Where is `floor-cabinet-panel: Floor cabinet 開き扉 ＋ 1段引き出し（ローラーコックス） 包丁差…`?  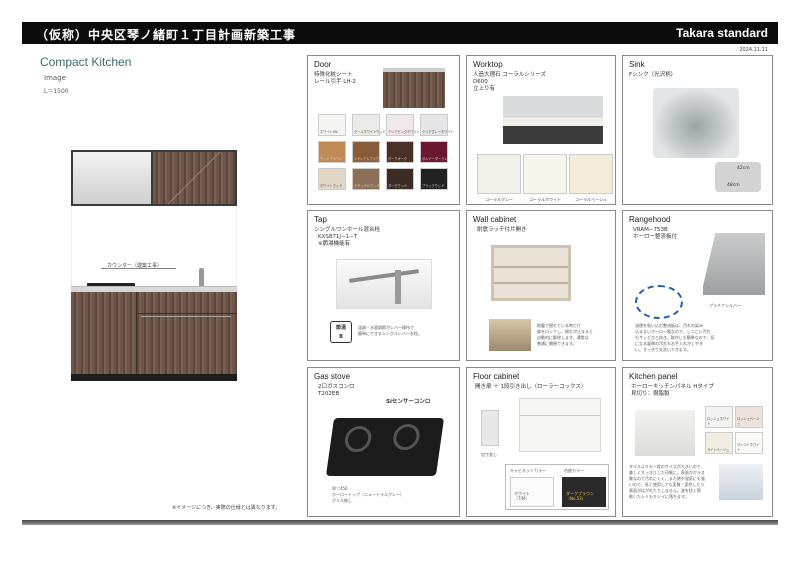 floor-cabinet-panel: Floor cabinet 開き扉 ＋ 1段引き出し（ローラーコックス） 包丁差… is located at coordinates (541, 442).